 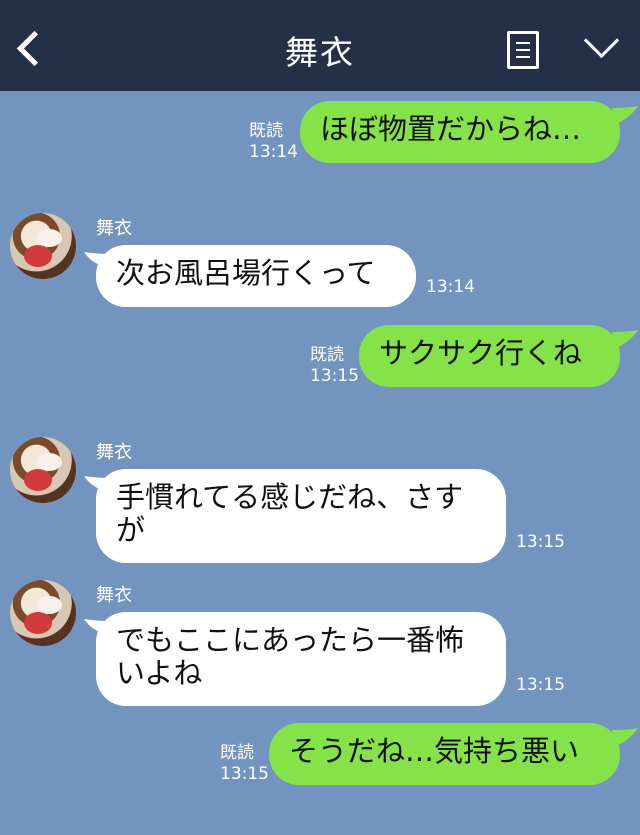 I want to click on message-text-line: でもここにあったら一番怖, so click(x=290, y=640).